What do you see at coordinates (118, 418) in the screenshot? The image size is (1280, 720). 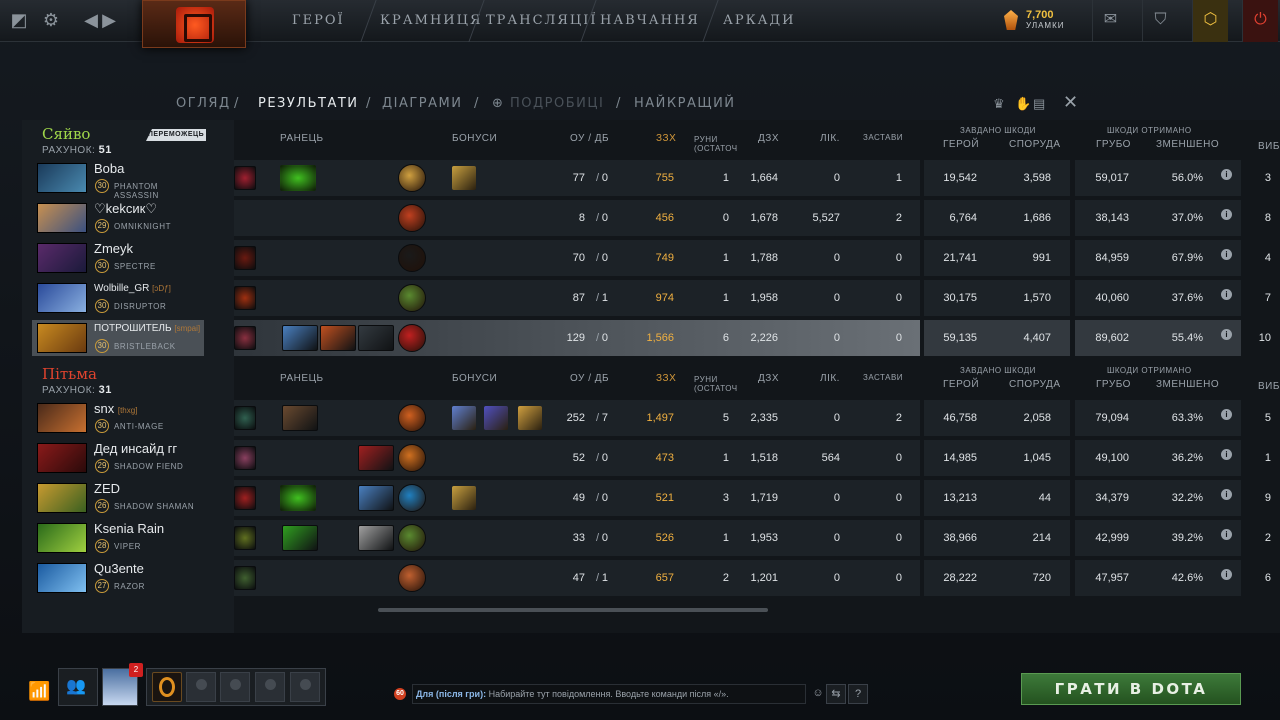 I see `player-card: snx [thxg] 30 ANTI-MAGE` at bounding box center [118, 418].